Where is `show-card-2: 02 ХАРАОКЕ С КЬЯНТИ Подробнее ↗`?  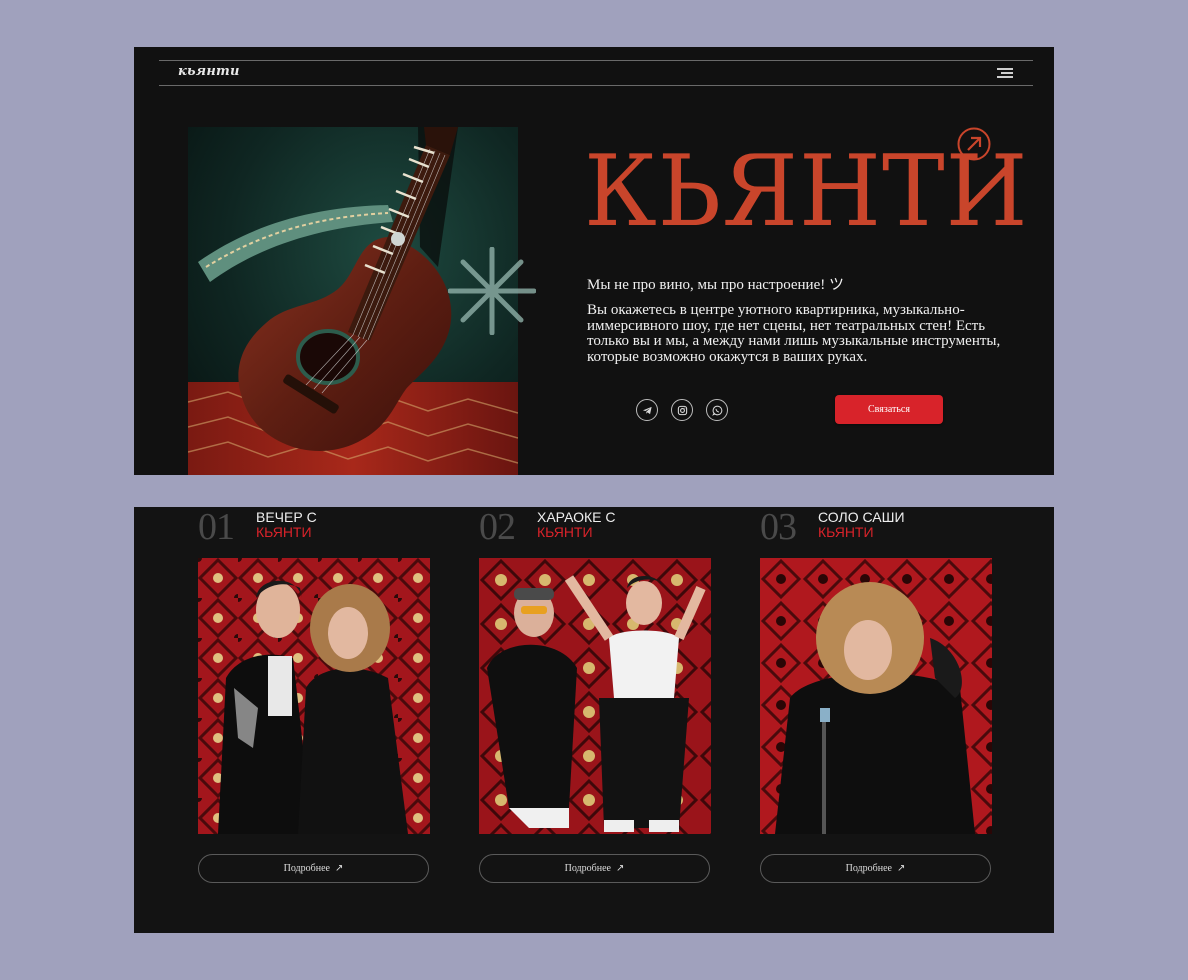 show-card-2: 02 ХАРАОКЕ С КЬЯНТИ Подробнее ↗ is located at coordinates (595, 707).